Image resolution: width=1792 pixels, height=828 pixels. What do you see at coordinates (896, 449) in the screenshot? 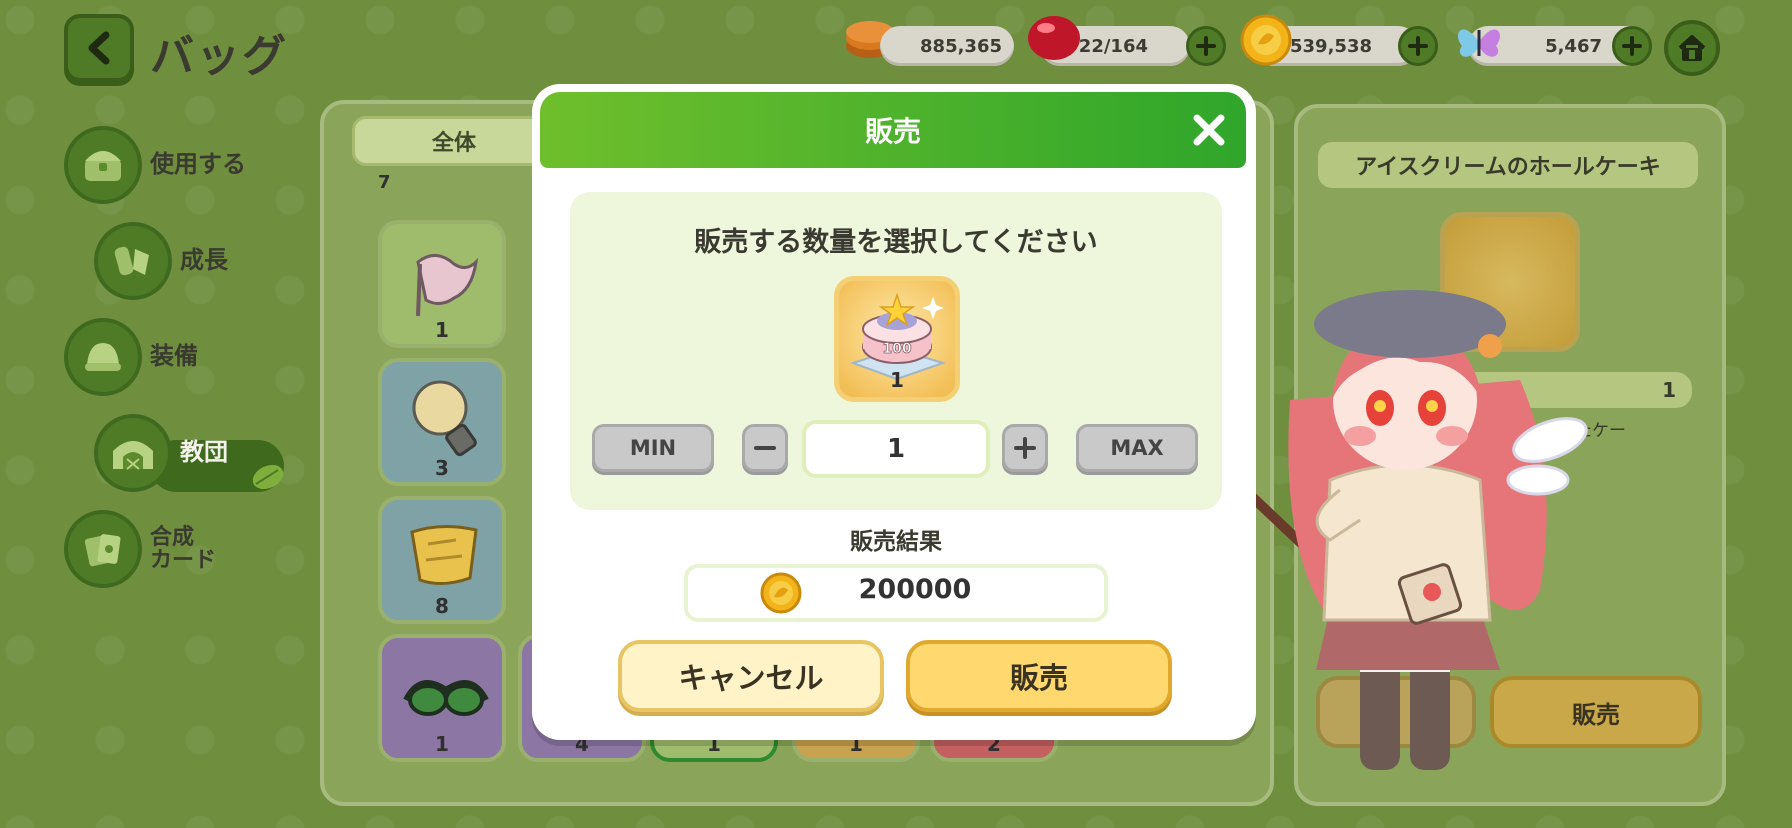
I see `quantity-input: 1` at bounding box center [896, 449].